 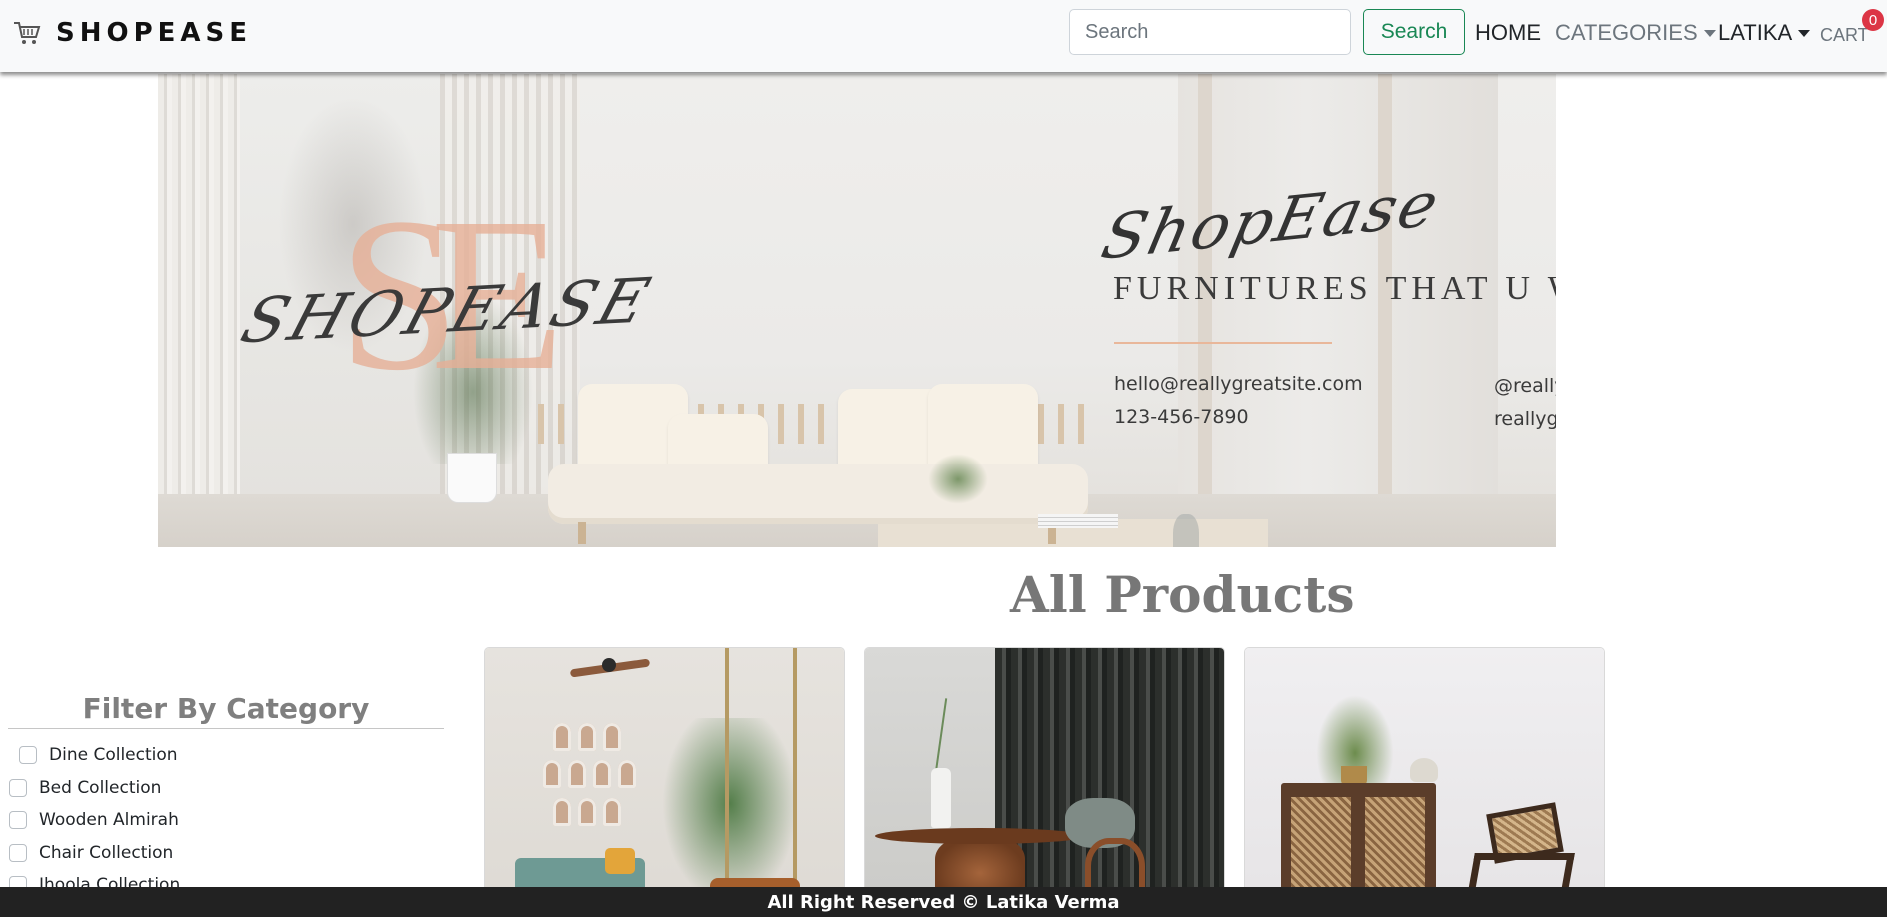 What do you see at coordinates (1334, 288) in the screenshot?
I see `banner-tagline: FURNITURES THAT U WANT` at bounding box center [1334, 288].